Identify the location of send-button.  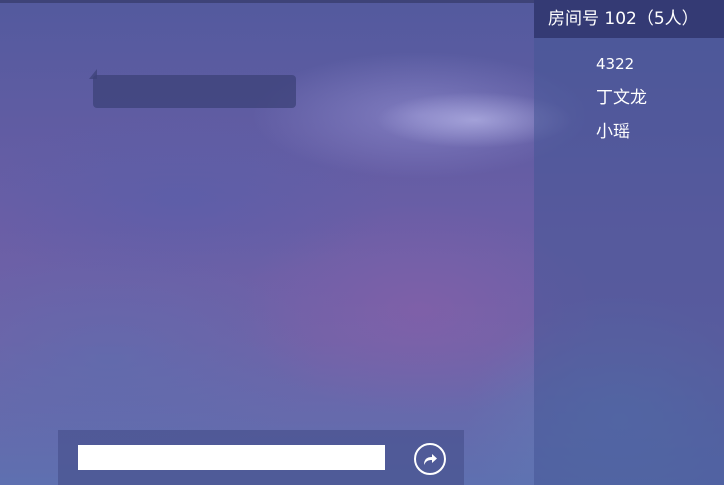
(430, 459).